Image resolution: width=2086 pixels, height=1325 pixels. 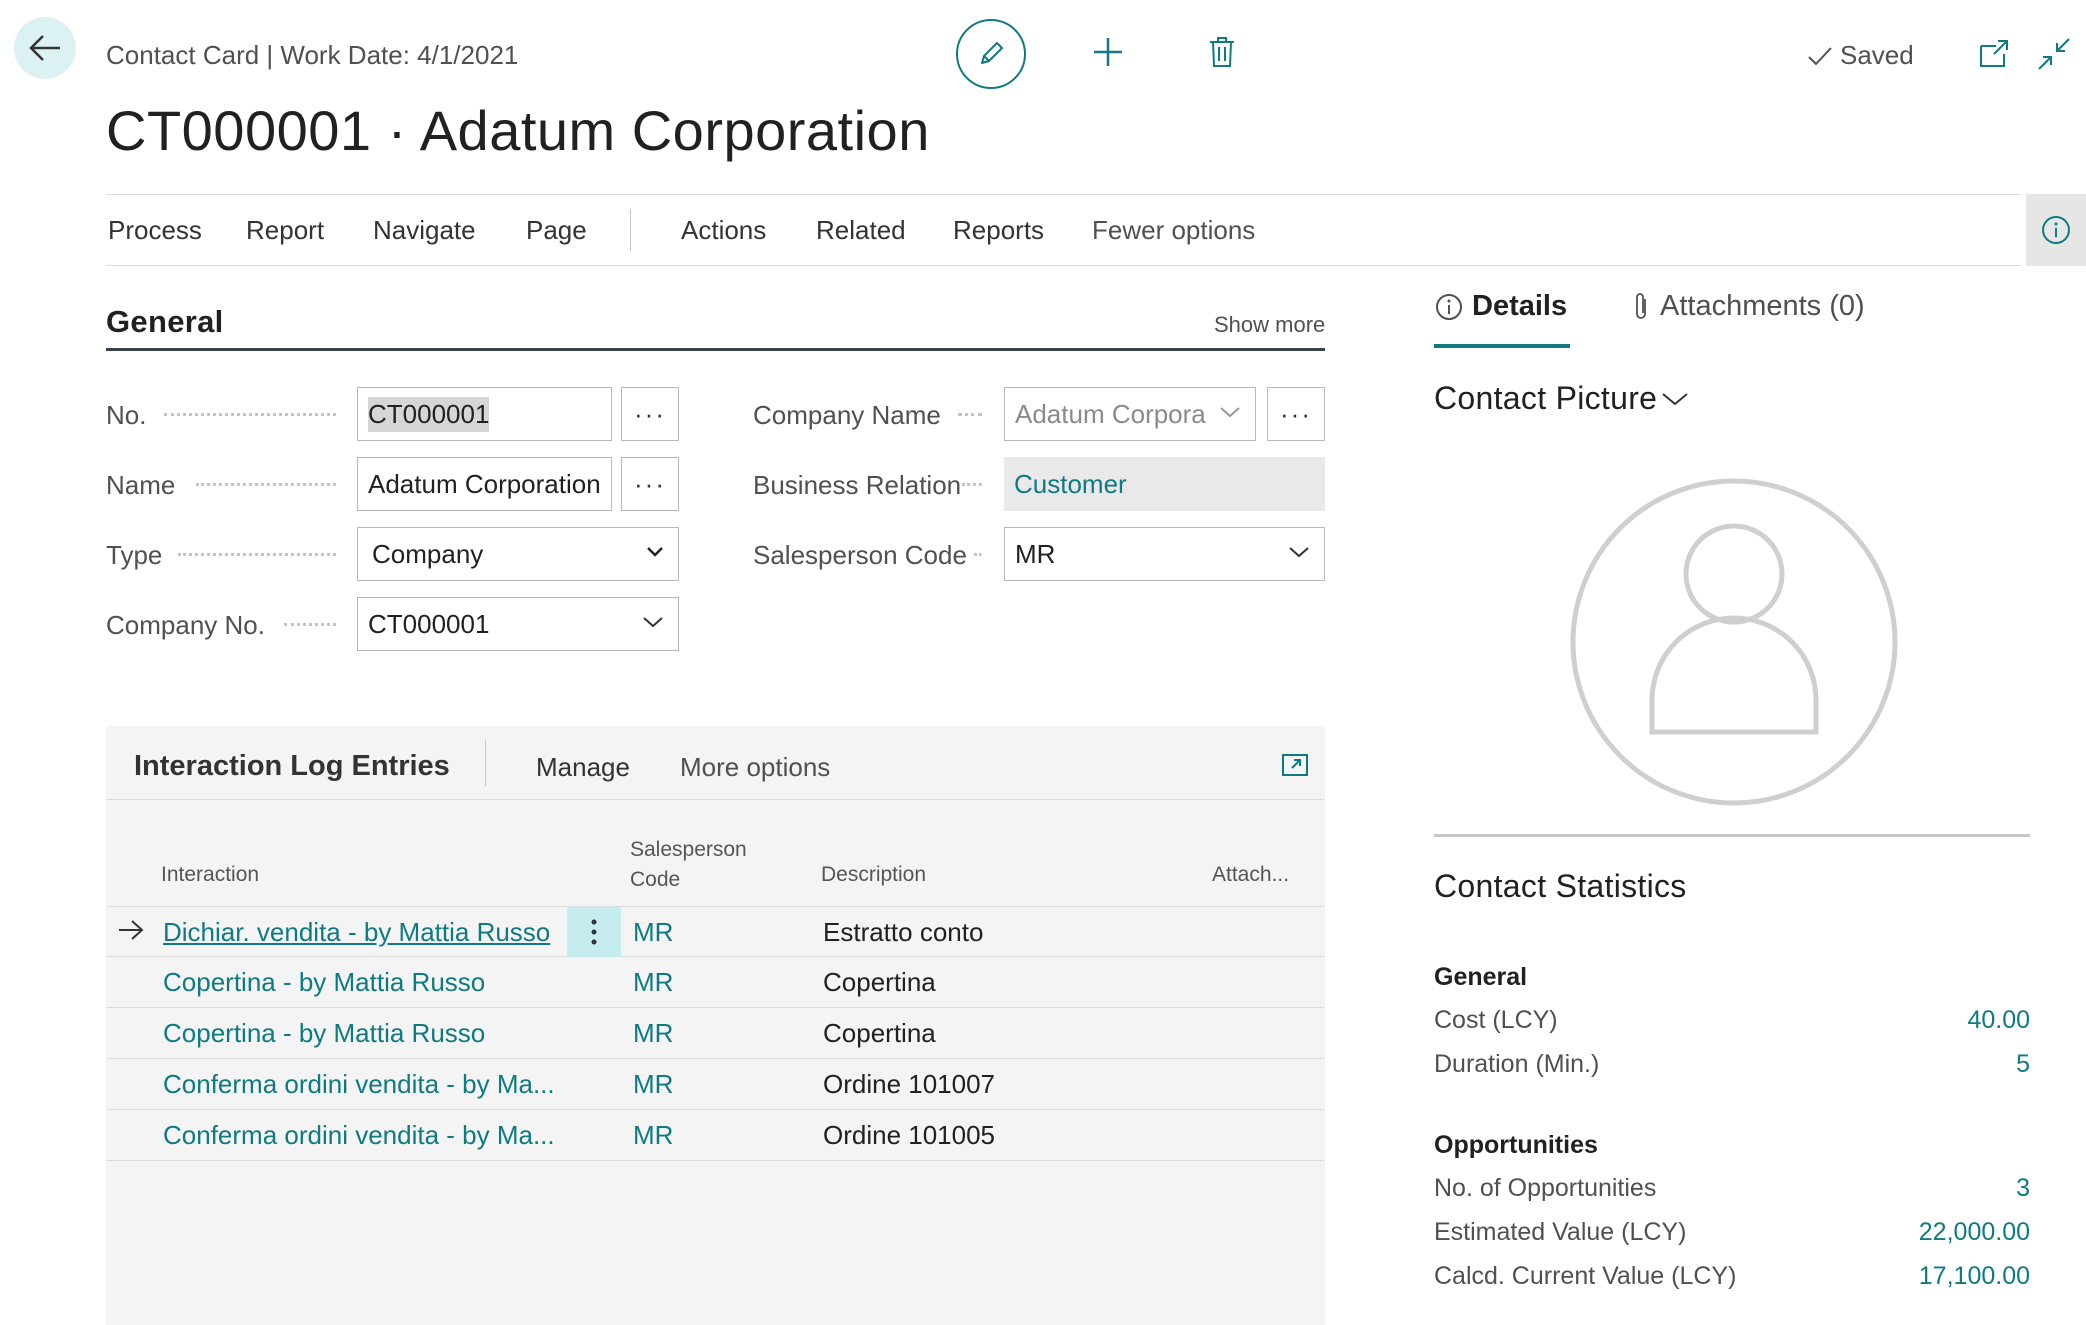 What do you see at coordinates (485, 763) in the screenshot?
I see `part-divider` at bounding box center [485, 763].